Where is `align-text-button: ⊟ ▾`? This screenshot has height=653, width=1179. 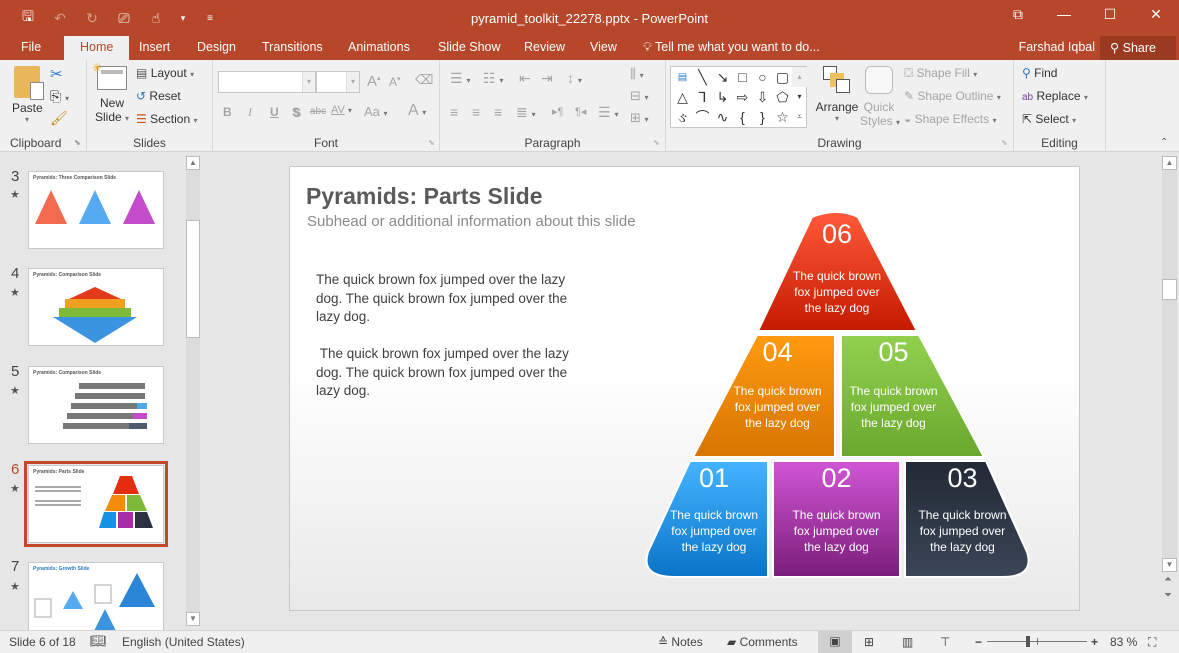 align-text-button: ⊟ ▾ is located at coordinates (639, 96).